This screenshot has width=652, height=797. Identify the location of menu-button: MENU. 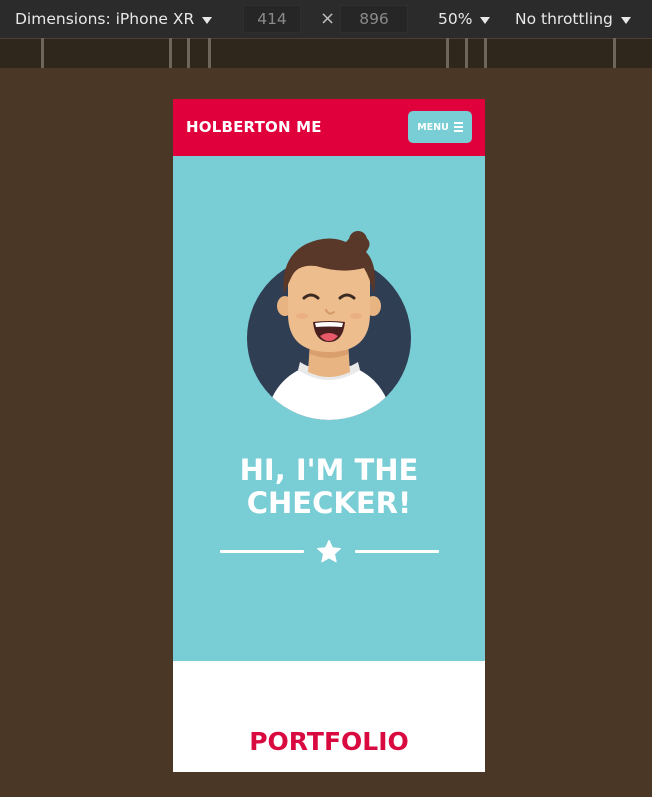
(440, 127).